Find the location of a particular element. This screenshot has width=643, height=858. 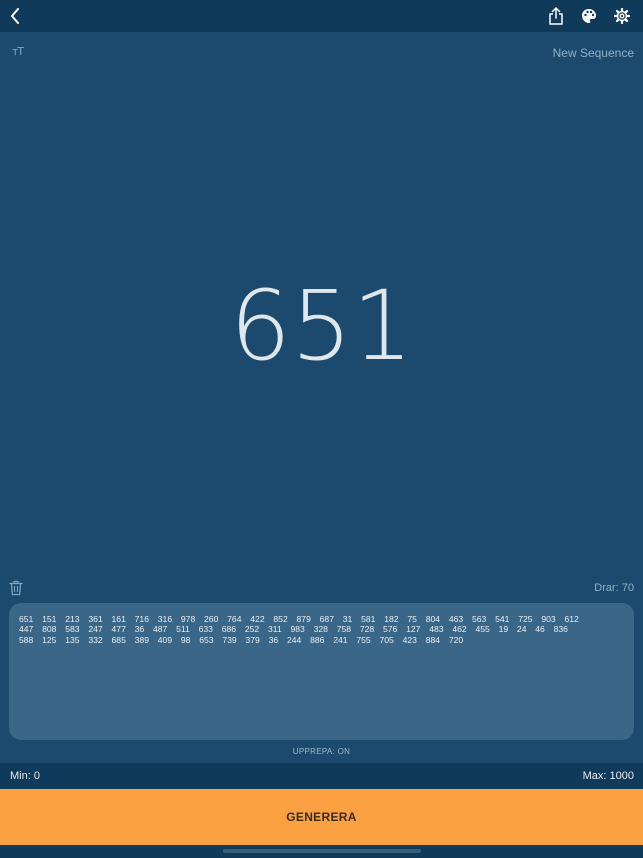

range-bar: Min: 0 Max: 1000 is located at coordinates (321, 776).